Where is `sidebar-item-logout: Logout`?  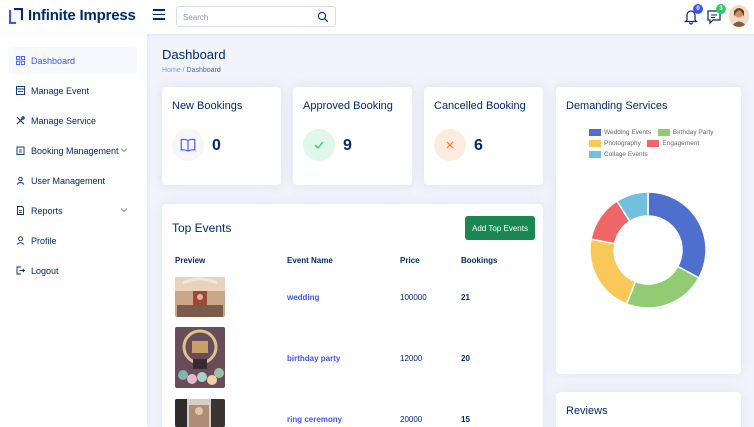
sidebar-item-logout: Logout is located at coordinates (73, 270).